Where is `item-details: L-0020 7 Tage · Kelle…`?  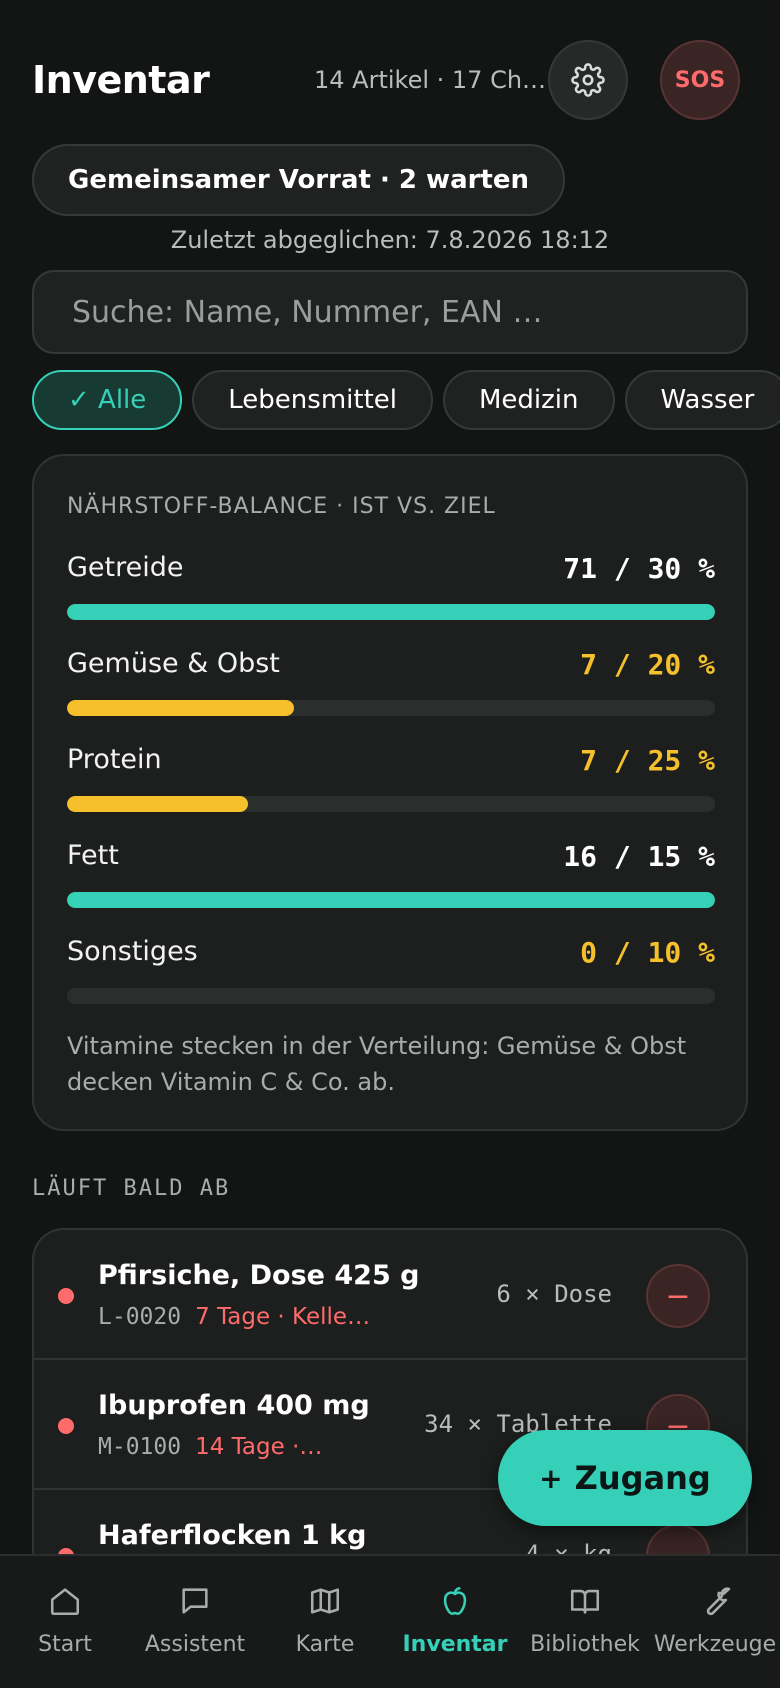 item-details: L-0020 7 Tage · Kelle… is located at coordinates (234, 1317).